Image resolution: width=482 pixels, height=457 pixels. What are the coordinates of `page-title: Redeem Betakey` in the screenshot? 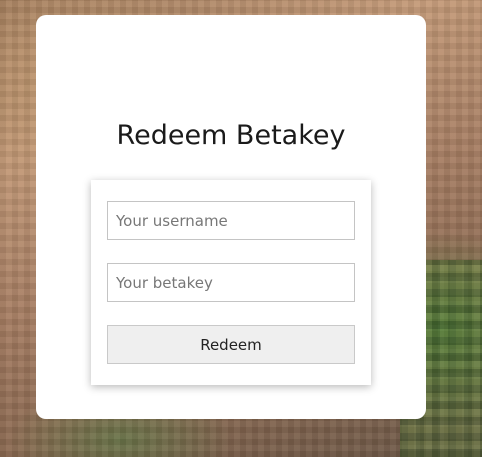 It's located at (231, 135).